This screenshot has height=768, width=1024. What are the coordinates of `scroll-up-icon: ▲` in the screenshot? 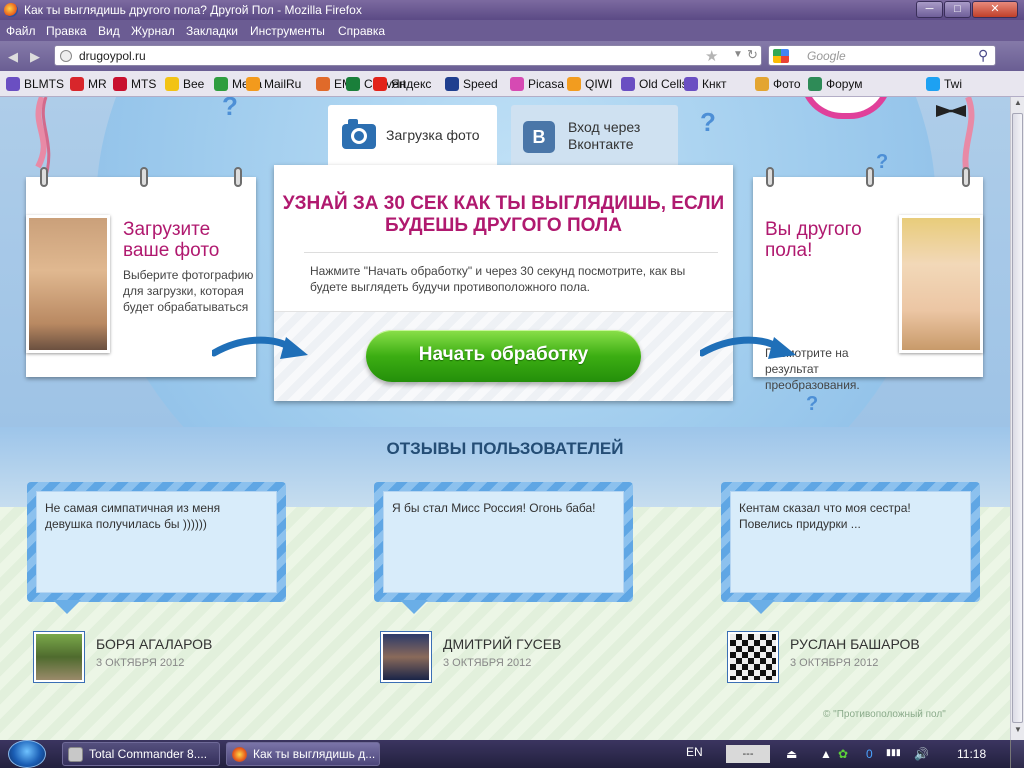 It's located at (1018, 105).